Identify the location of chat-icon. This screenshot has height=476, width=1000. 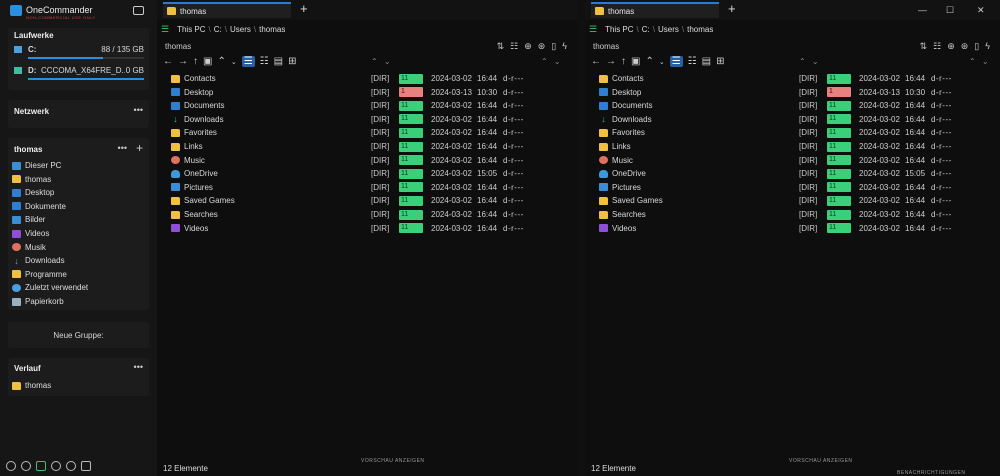
(138, 10).